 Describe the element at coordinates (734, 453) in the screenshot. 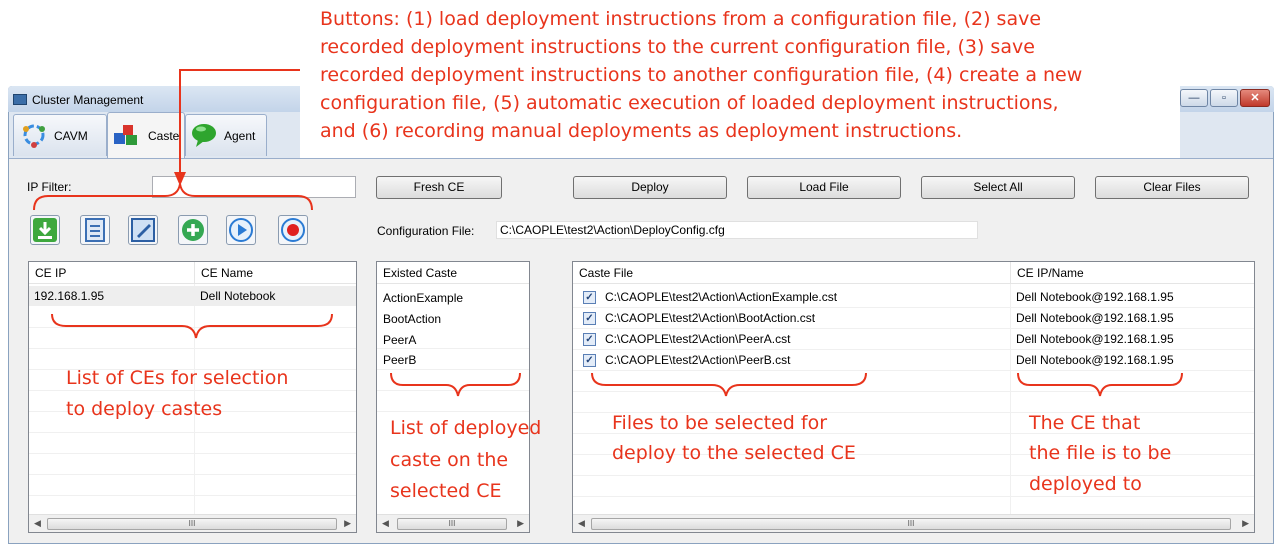

I see `files-annotation: deploy to the selected CE` at that location.